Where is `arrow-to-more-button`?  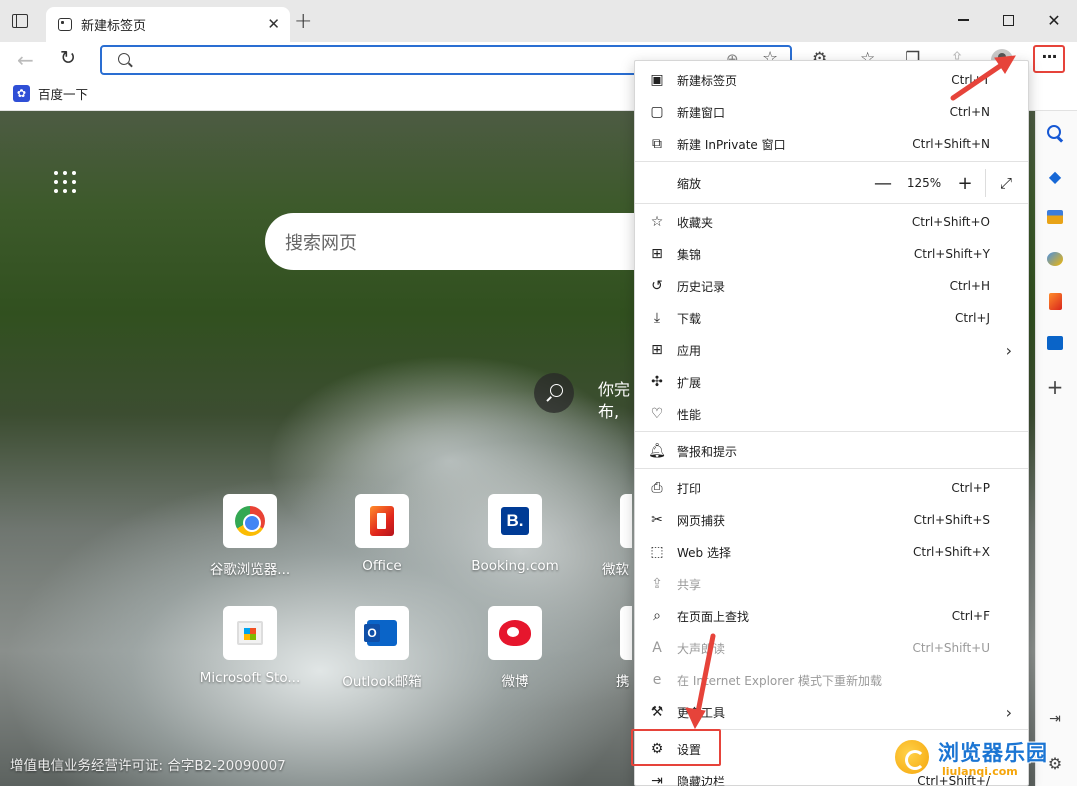
arrow-to-more-button is located at coordinates (978, 81).